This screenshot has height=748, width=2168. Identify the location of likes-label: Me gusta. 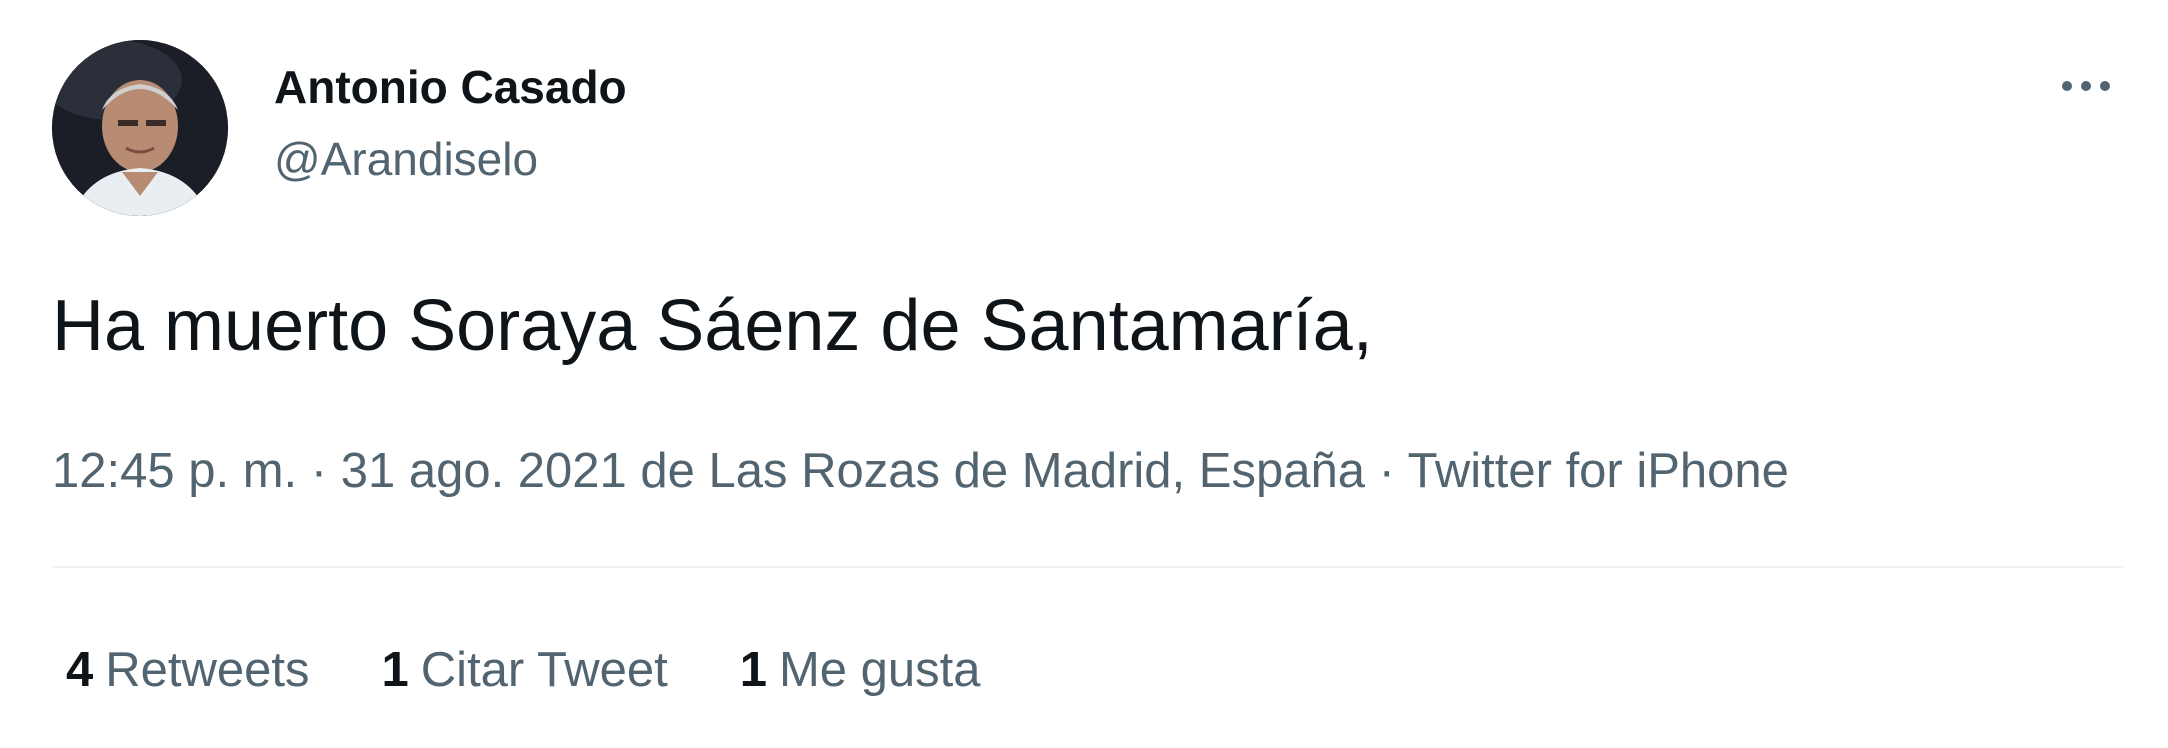
(879, 670).